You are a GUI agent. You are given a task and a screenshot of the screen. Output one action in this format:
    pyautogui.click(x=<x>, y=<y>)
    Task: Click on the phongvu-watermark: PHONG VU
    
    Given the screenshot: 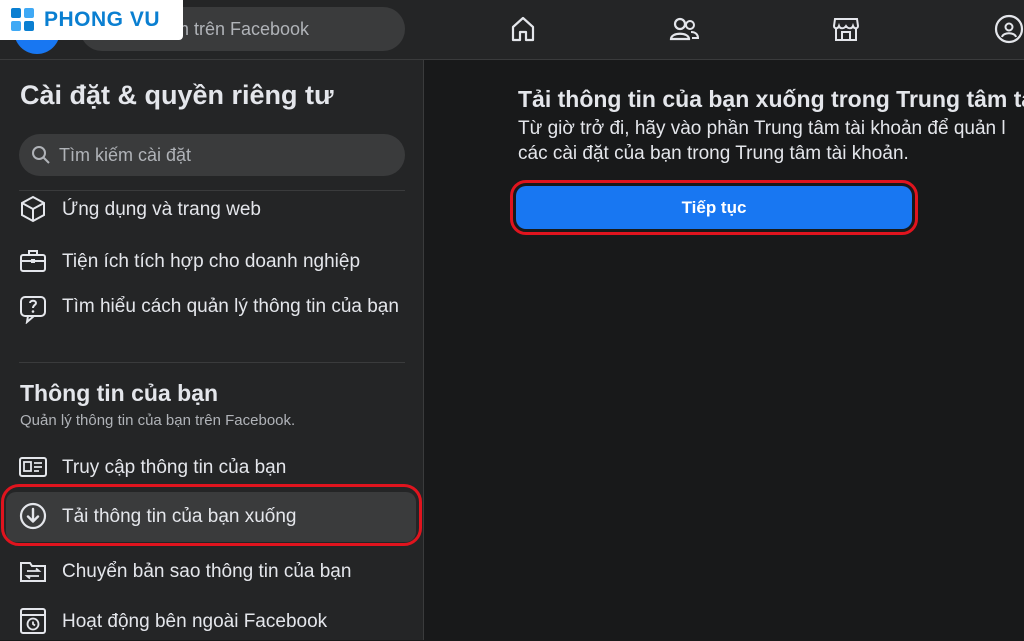 What is the action you would take?
    pyautogui.click(x=91, y=20)
    